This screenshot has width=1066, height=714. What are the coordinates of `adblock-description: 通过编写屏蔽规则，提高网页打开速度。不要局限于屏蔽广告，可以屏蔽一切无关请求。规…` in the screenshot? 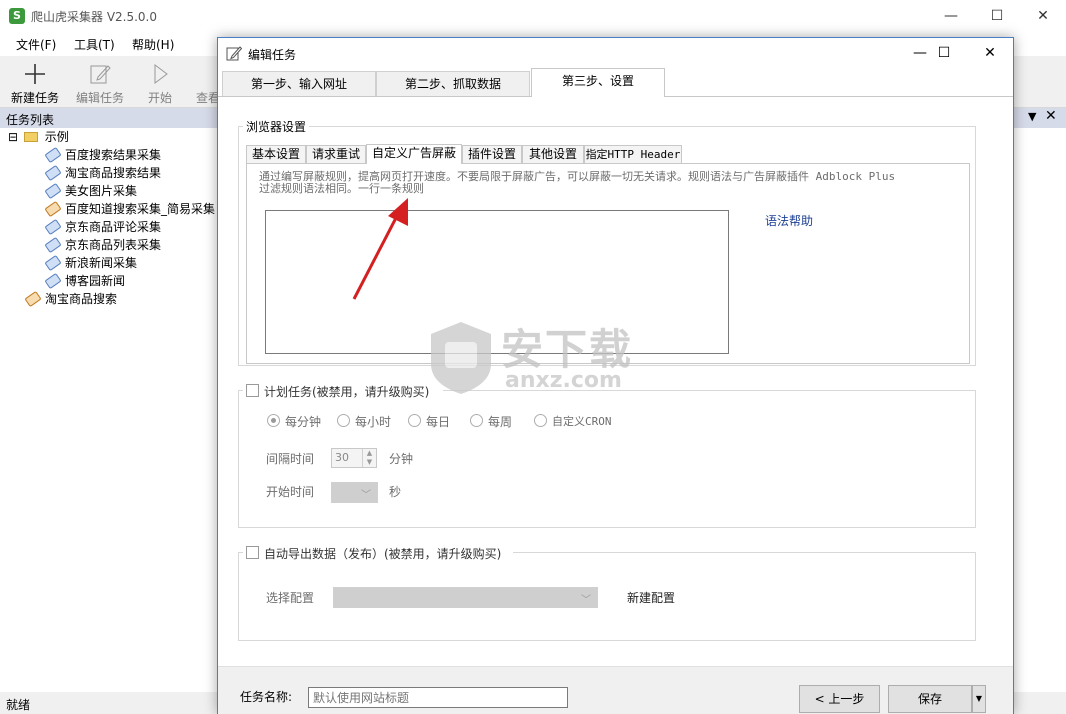 It's located at (609, 183).